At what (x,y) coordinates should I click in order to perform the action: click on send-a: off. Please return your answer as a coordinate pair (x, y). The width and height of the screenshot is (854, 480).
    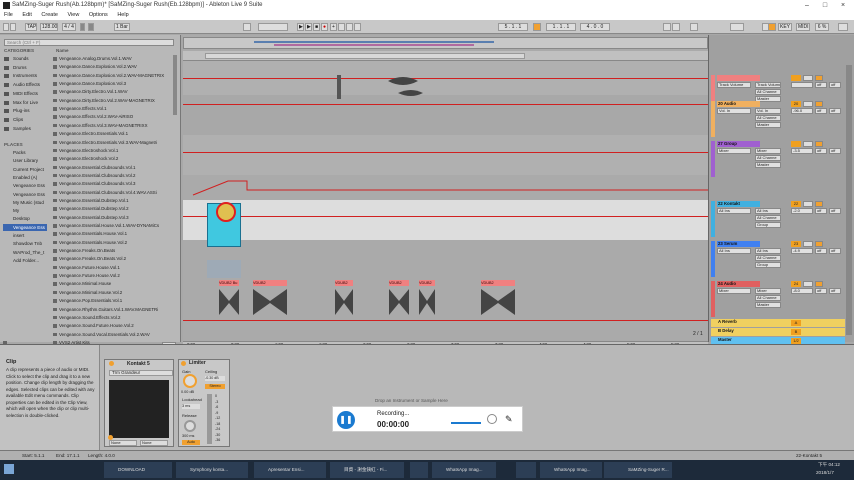
    Looking at the image, I should click on (821, 251).